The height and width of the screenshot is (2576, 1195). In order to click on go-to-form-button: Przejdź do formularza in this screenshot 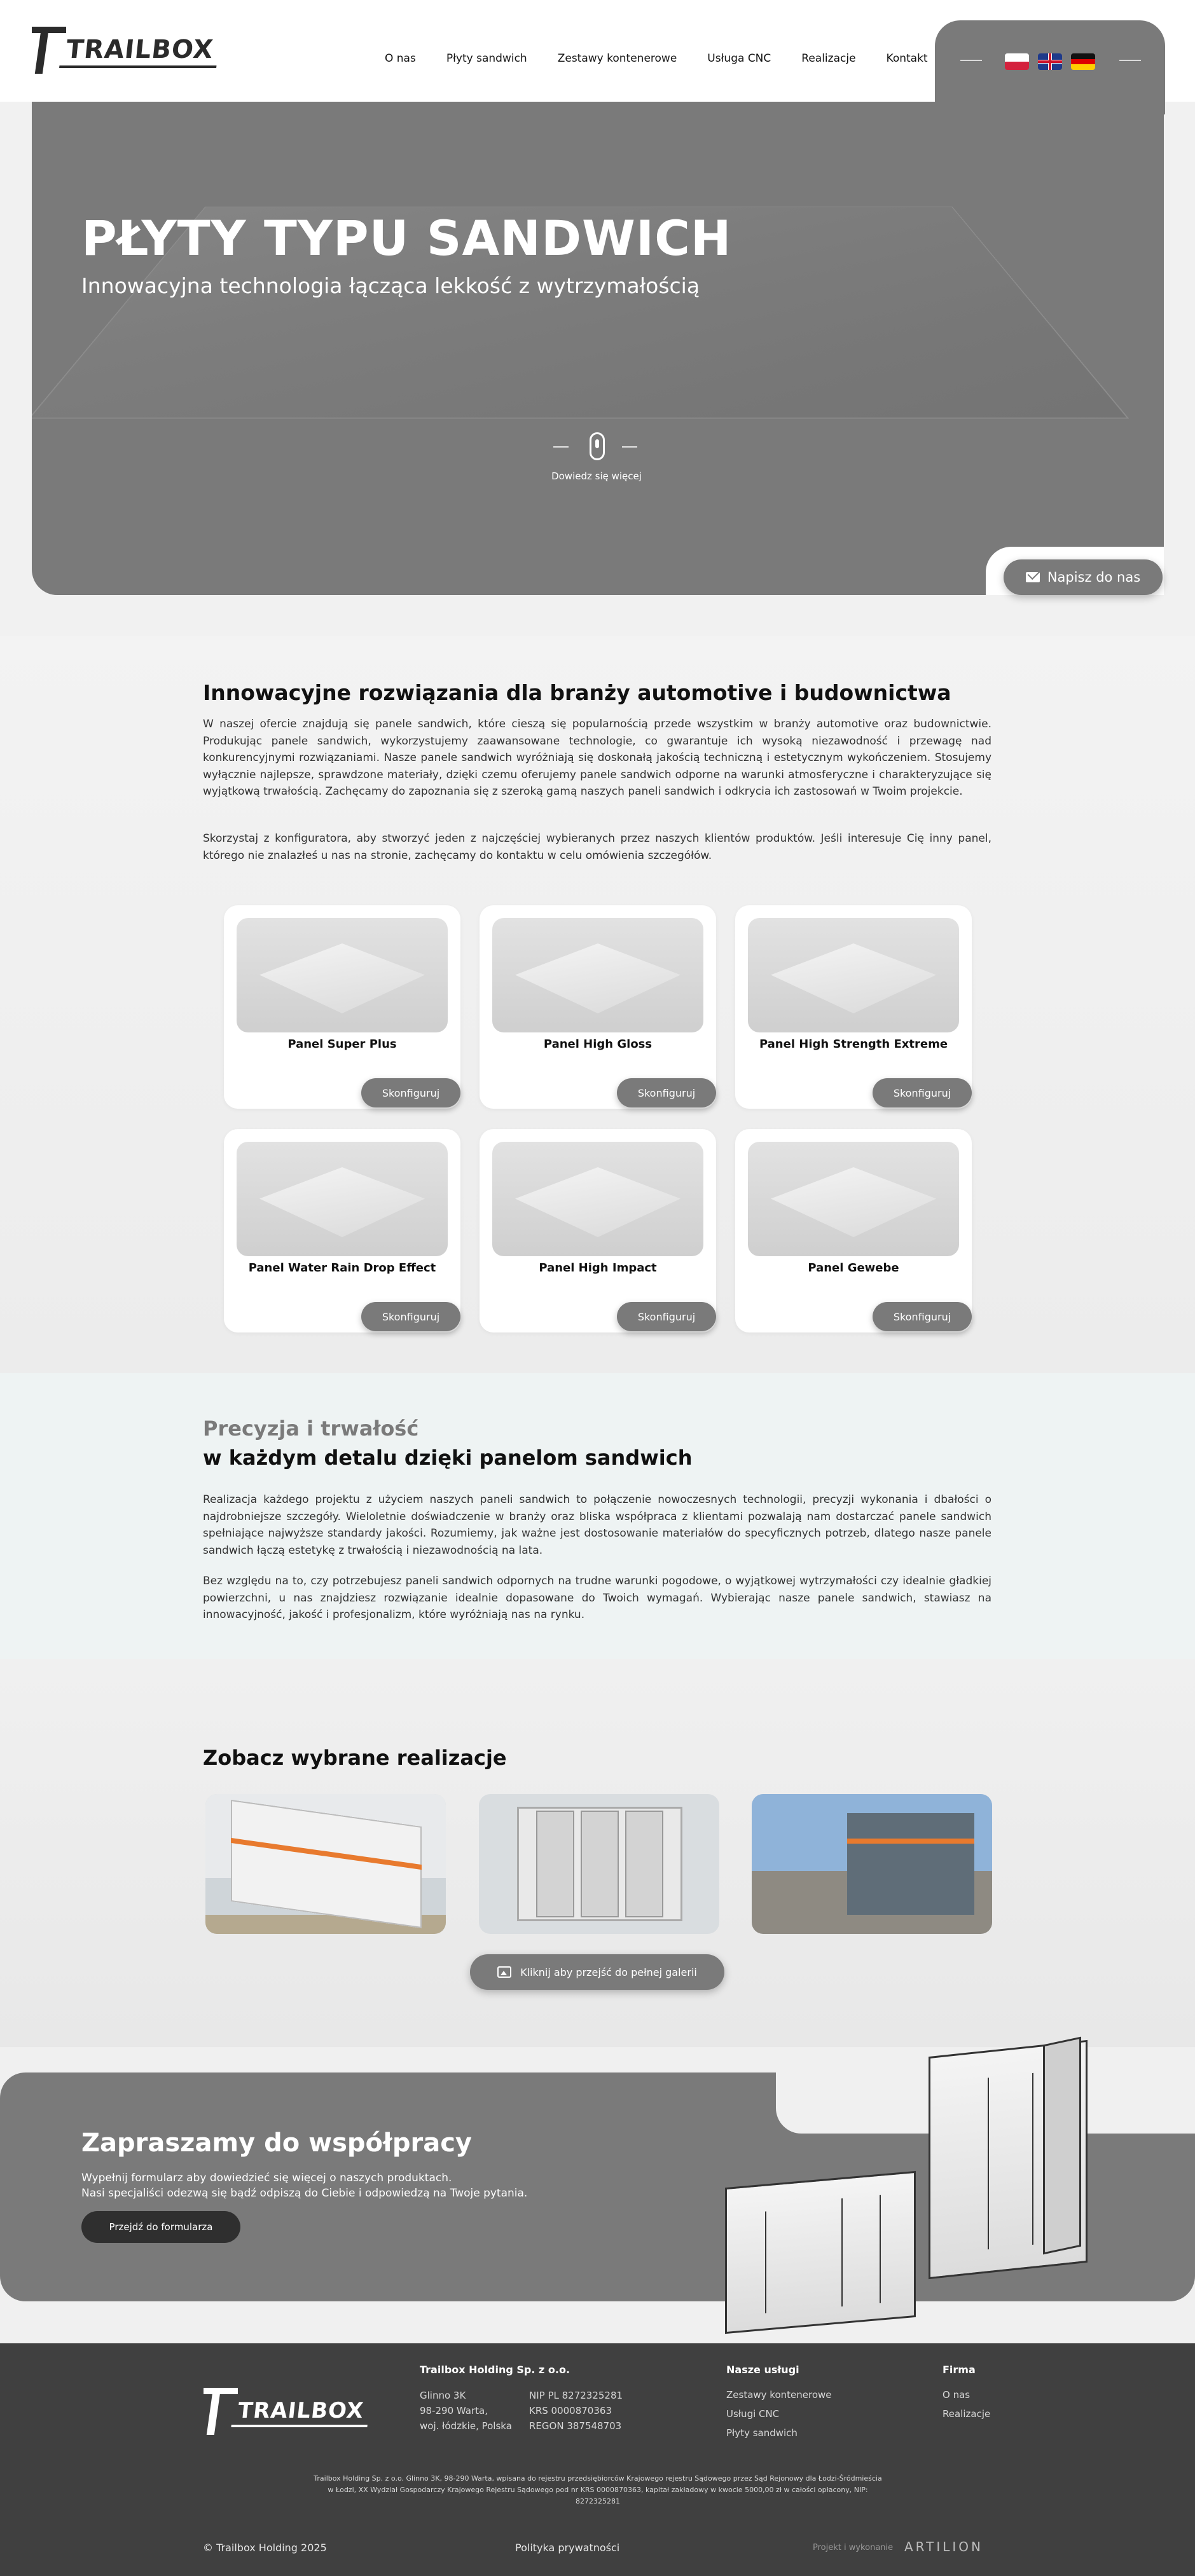, I will do `click(160, 2227)`.